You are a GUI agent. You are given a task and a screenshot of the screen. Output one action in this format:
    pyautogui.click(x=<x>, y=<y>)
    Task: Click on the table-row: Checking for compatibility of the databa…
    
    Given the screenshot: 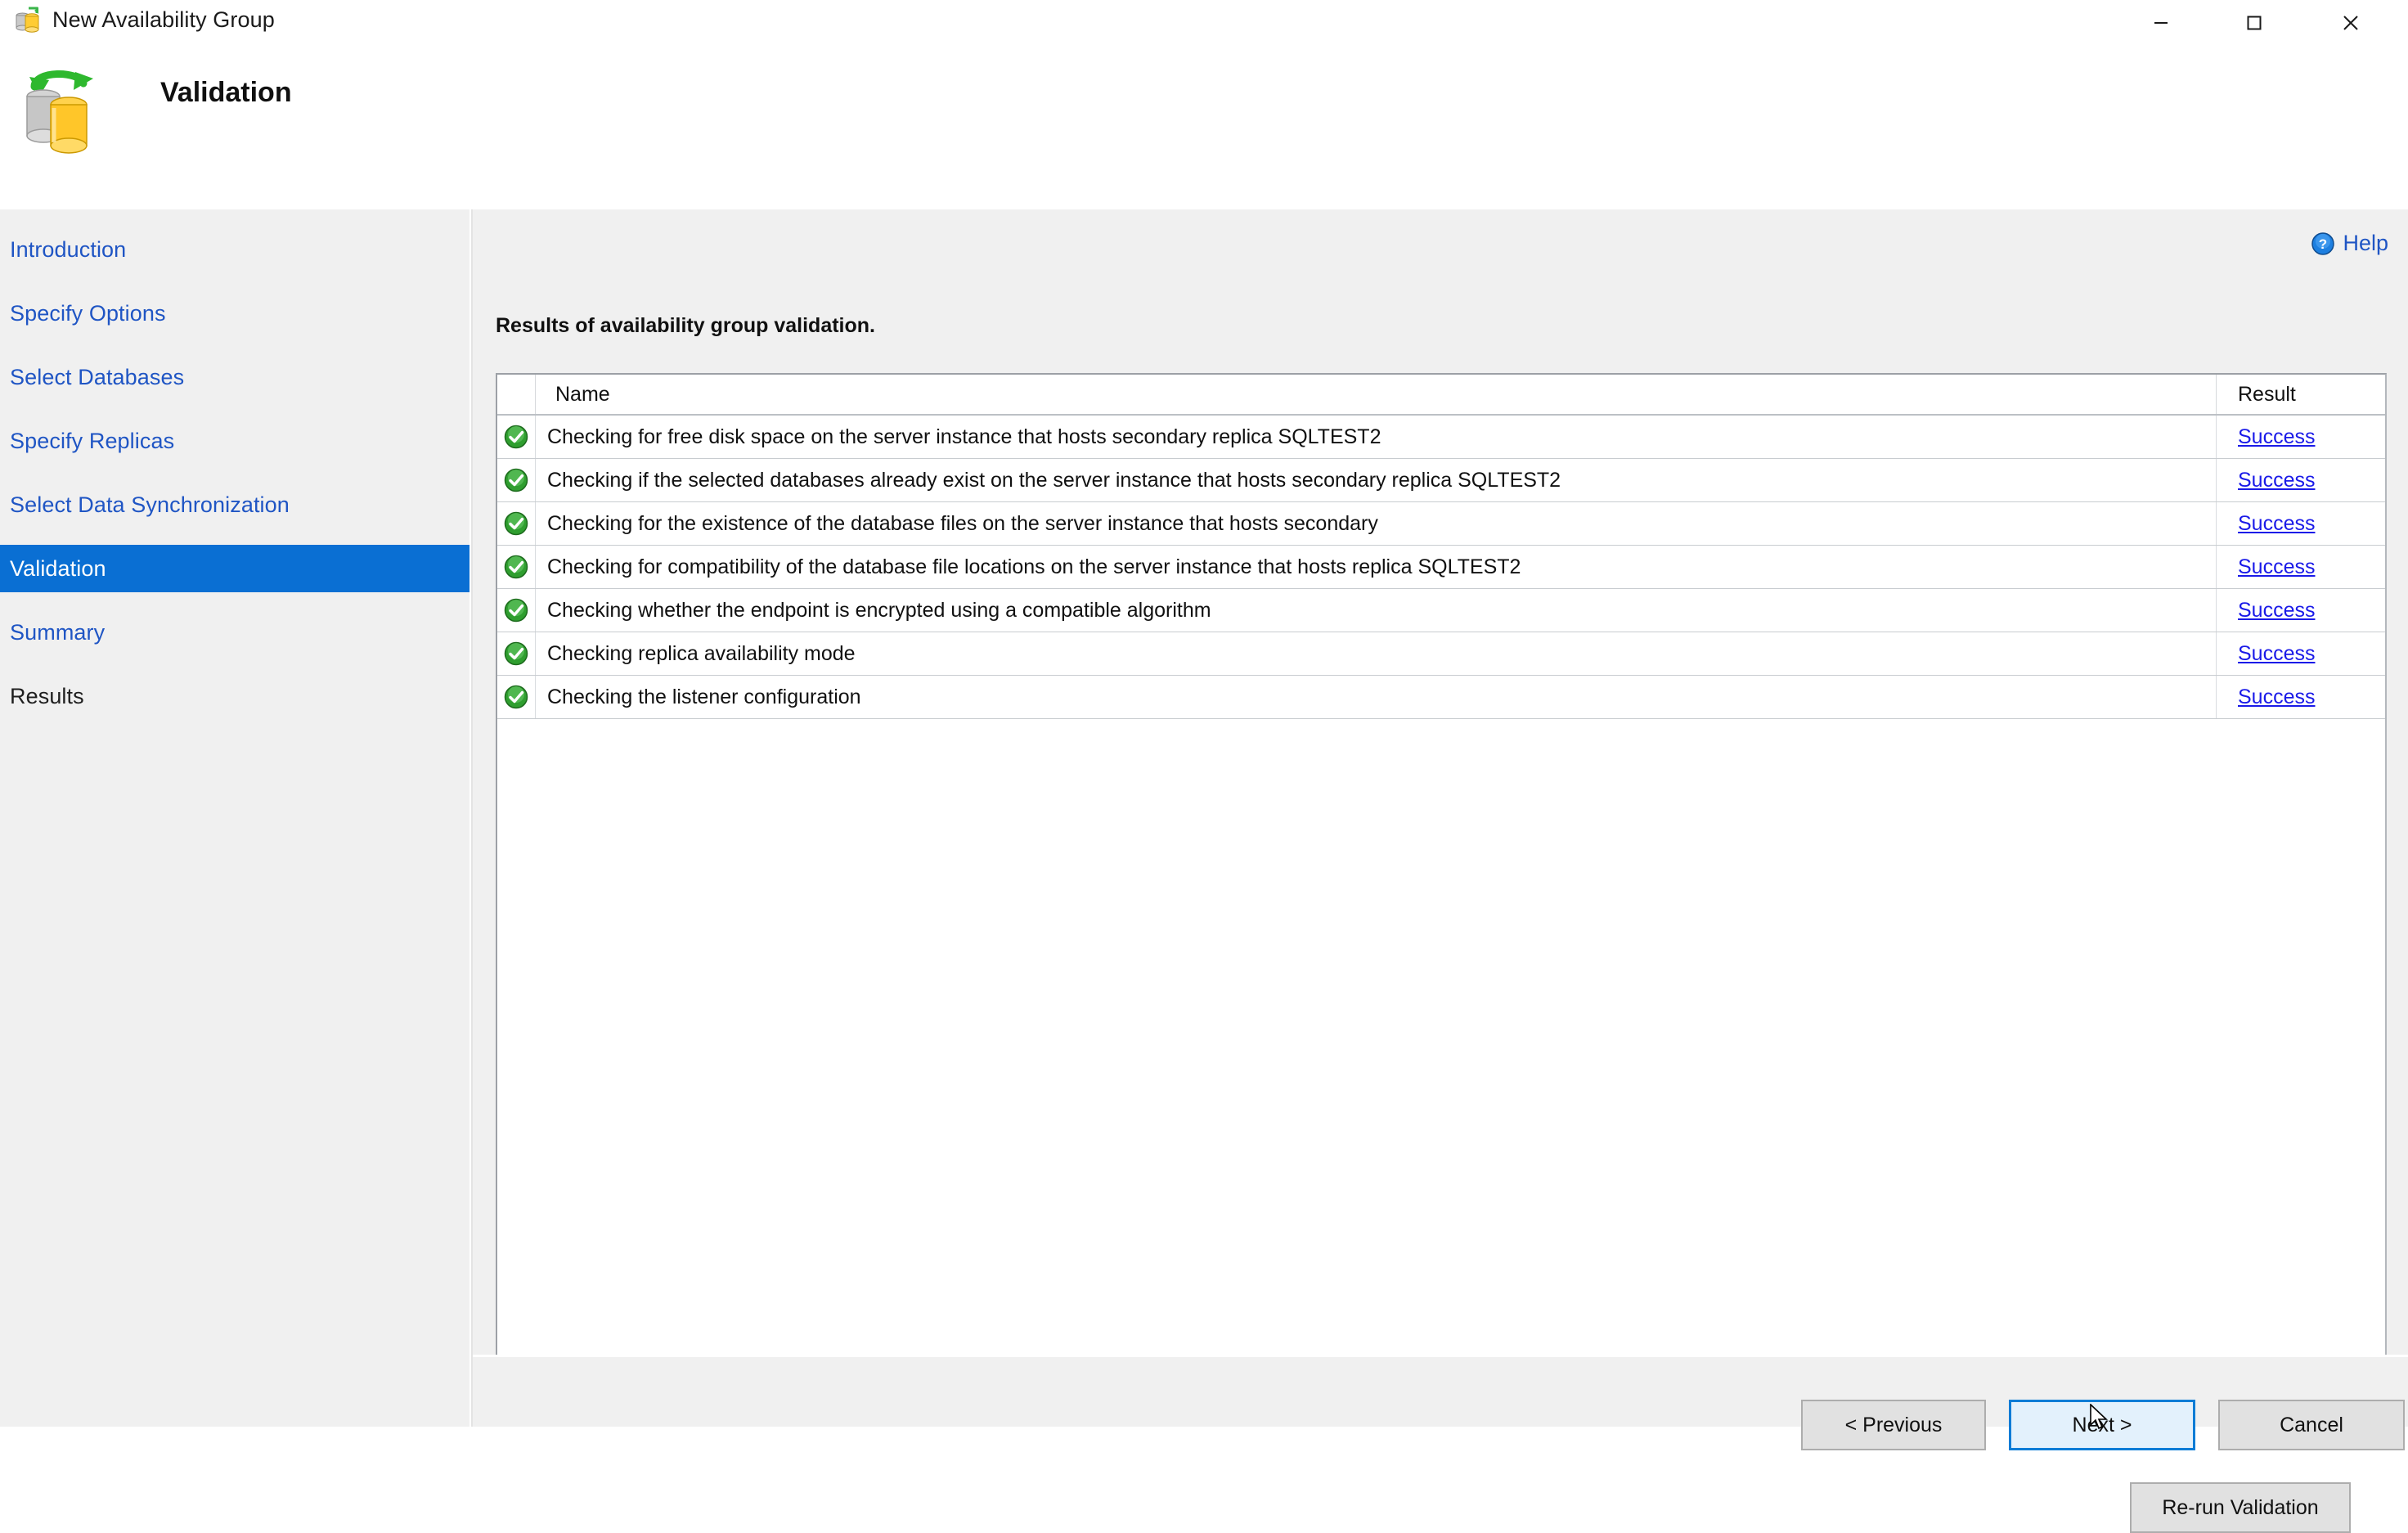 What is the action you would take?
    pyautogui.click(x=1441, y=567)
    